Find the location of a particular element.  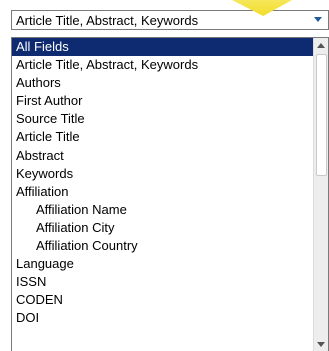

option-item: Affiliation Name is located at coordinates (163, 210).